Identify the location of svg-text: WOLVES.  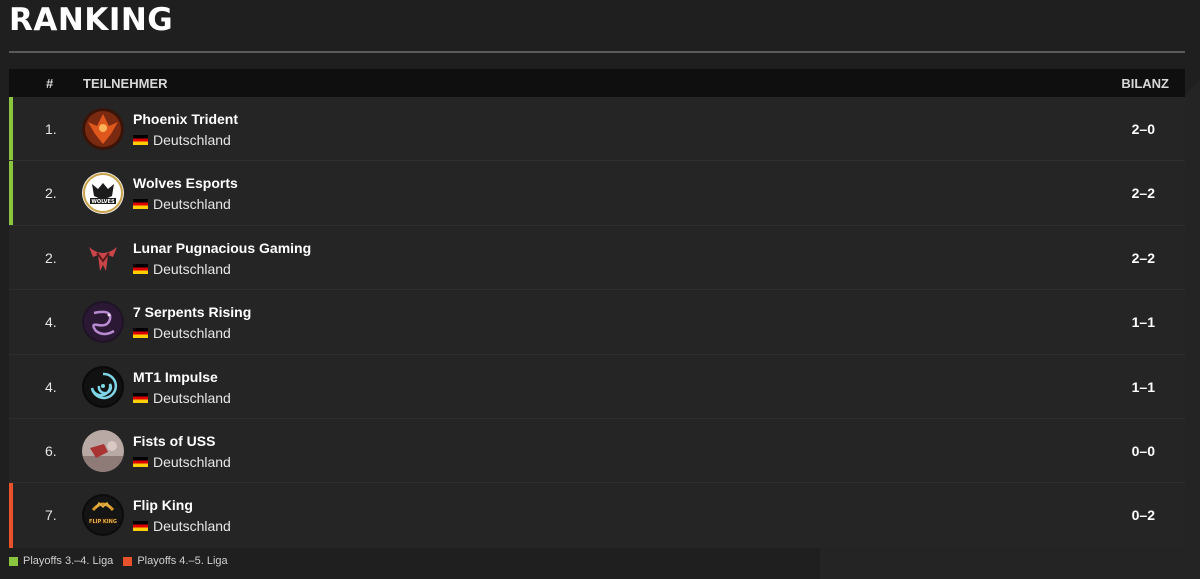
(103, 202).